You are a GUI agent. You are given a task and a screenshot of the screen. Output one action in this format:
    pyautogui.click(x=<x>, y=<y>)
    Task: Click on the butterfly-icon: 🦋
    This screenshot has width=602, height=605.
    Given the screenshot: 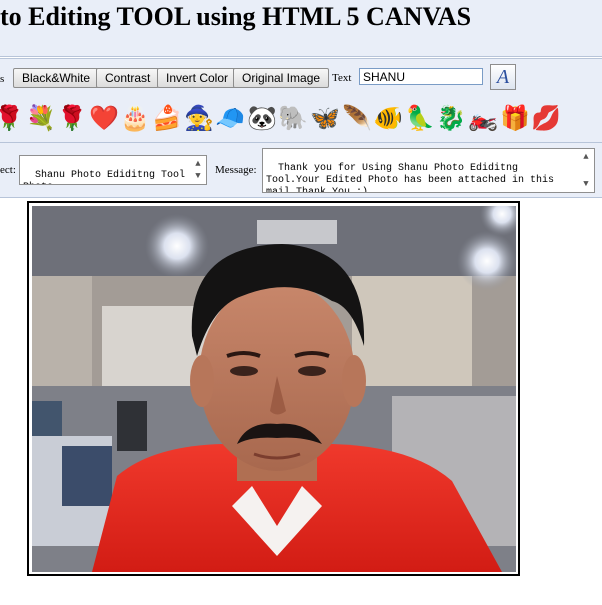 What is the action you would take?
    pyautogui.click(x=325, y=119)
    